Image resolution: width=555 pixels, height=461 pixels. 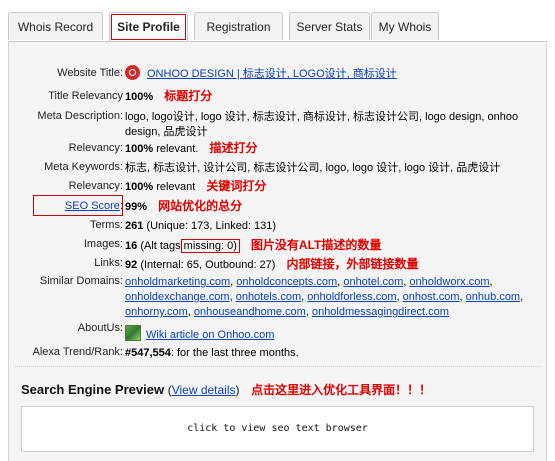 I want to click on tab-label: My Whois, so click(x=405, y=27).